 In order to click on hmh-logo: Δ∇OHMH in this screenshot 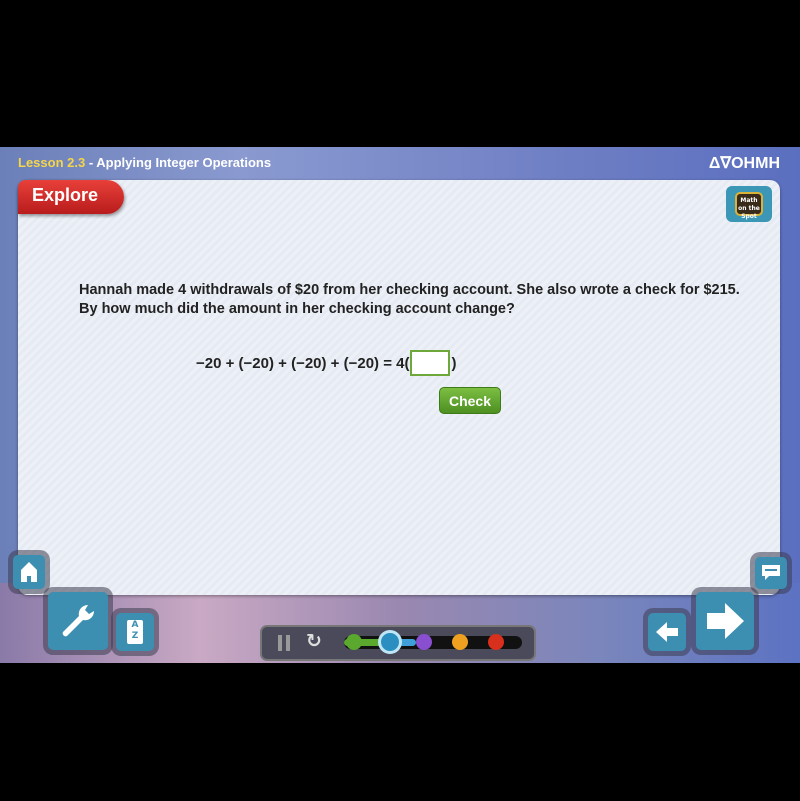, I will do `click(744, 163)`.